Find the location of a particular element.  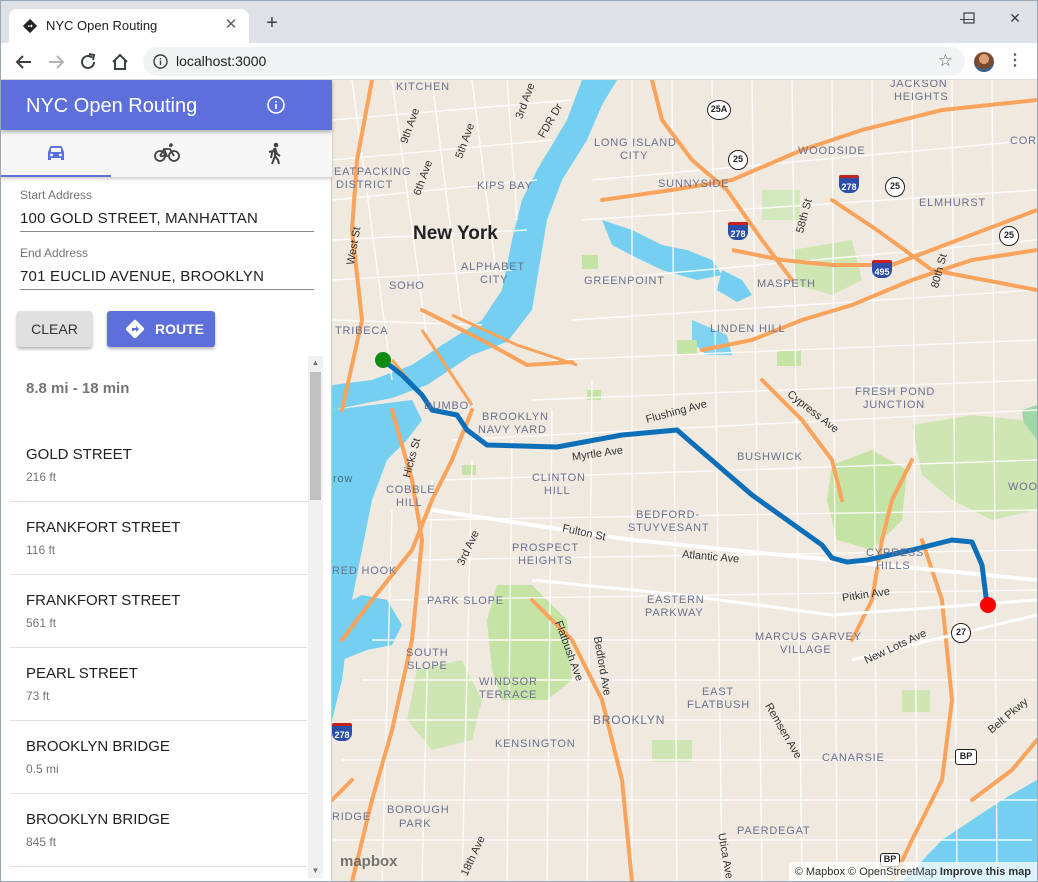

map-label: SLOPE is located at coordinates (427, 666).